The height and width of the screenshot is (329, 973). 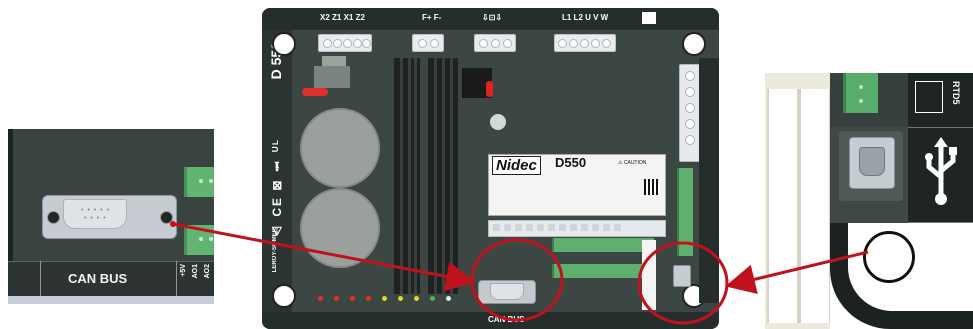 I want to click on mounting-hole-top-left, so click(x=284, y=44).